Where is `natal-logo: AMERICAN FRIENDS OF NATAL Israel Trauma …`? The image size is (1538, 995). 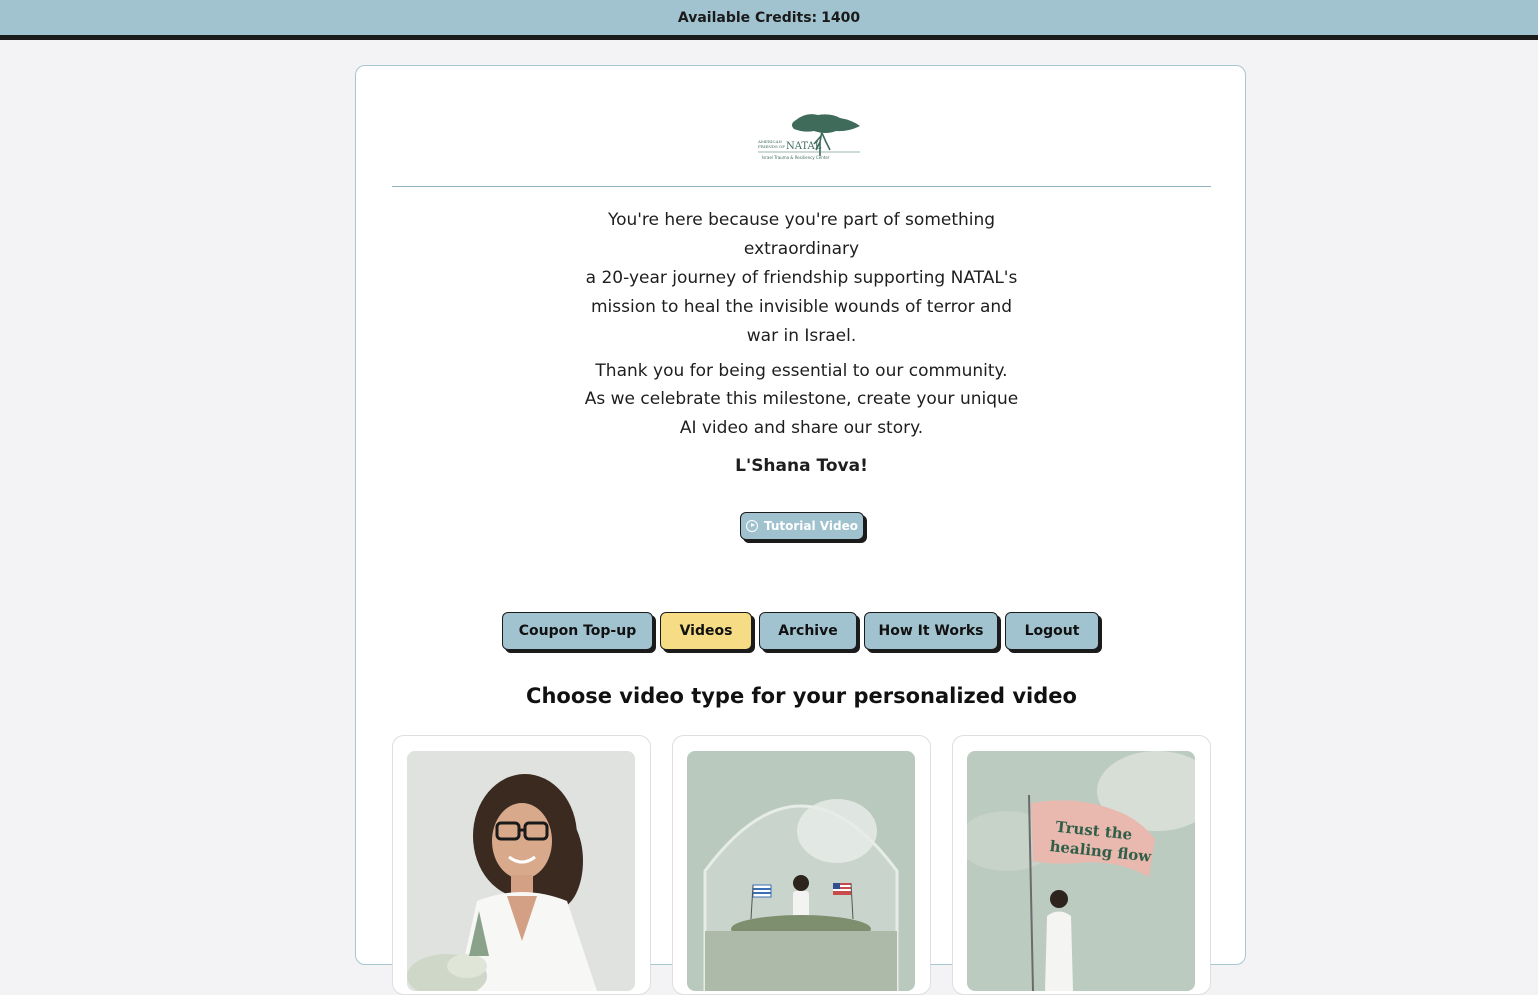
natal-logo: AMERICAN FRIENDS OF NATAL Israel Trauma … is located at coordinates (811, 138).